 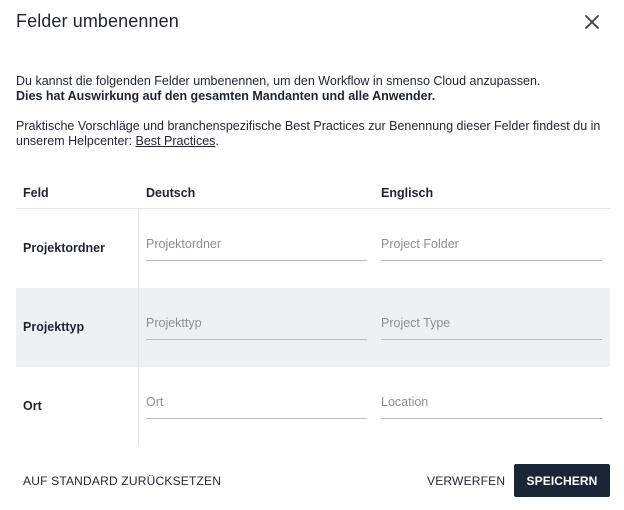 I want to click on intro-period: ., so click(x=217, y=141).